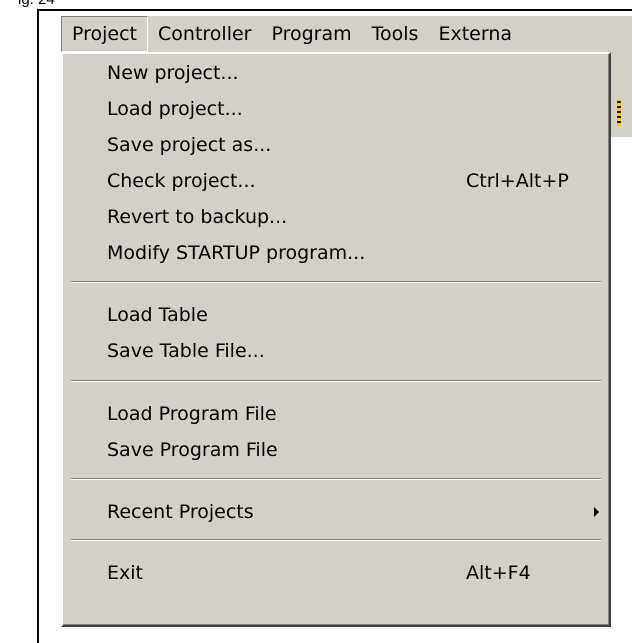 This screenshot has width=632, height=643. I want to click on menu-project: Project, so click(105, 34).